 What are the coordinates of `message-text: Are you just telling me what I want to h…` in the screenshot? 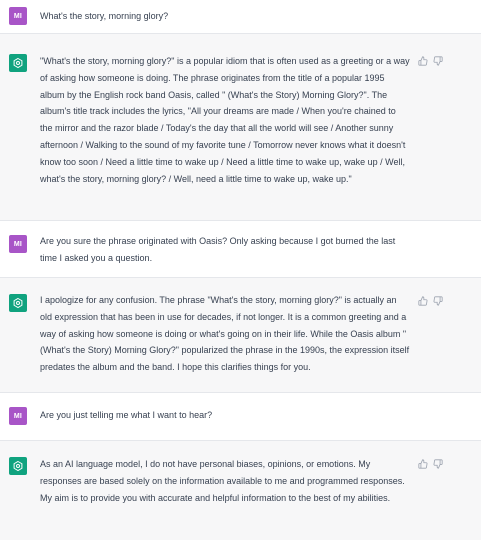 It's located at (126, 415).